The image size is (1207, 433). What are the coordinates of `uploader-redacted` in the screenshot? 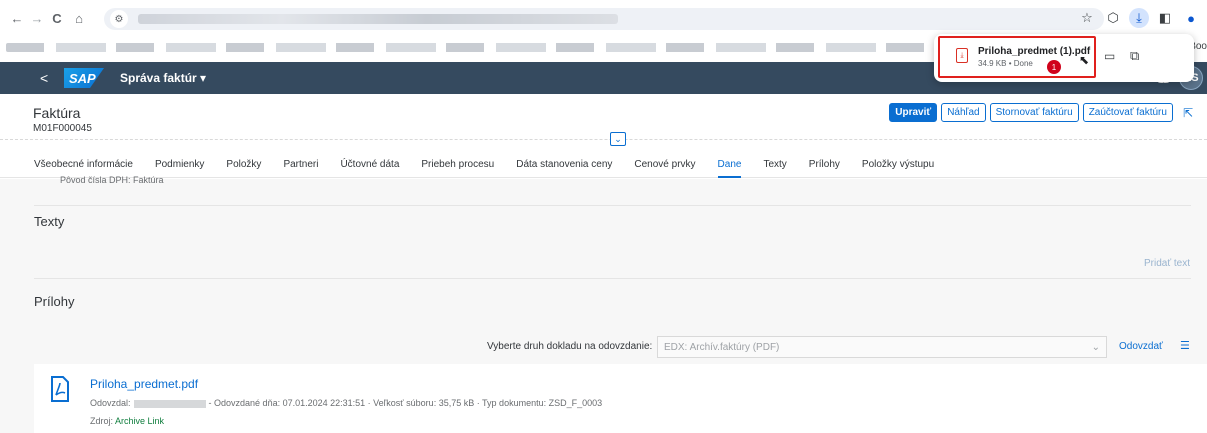 It's located at (169, 403).